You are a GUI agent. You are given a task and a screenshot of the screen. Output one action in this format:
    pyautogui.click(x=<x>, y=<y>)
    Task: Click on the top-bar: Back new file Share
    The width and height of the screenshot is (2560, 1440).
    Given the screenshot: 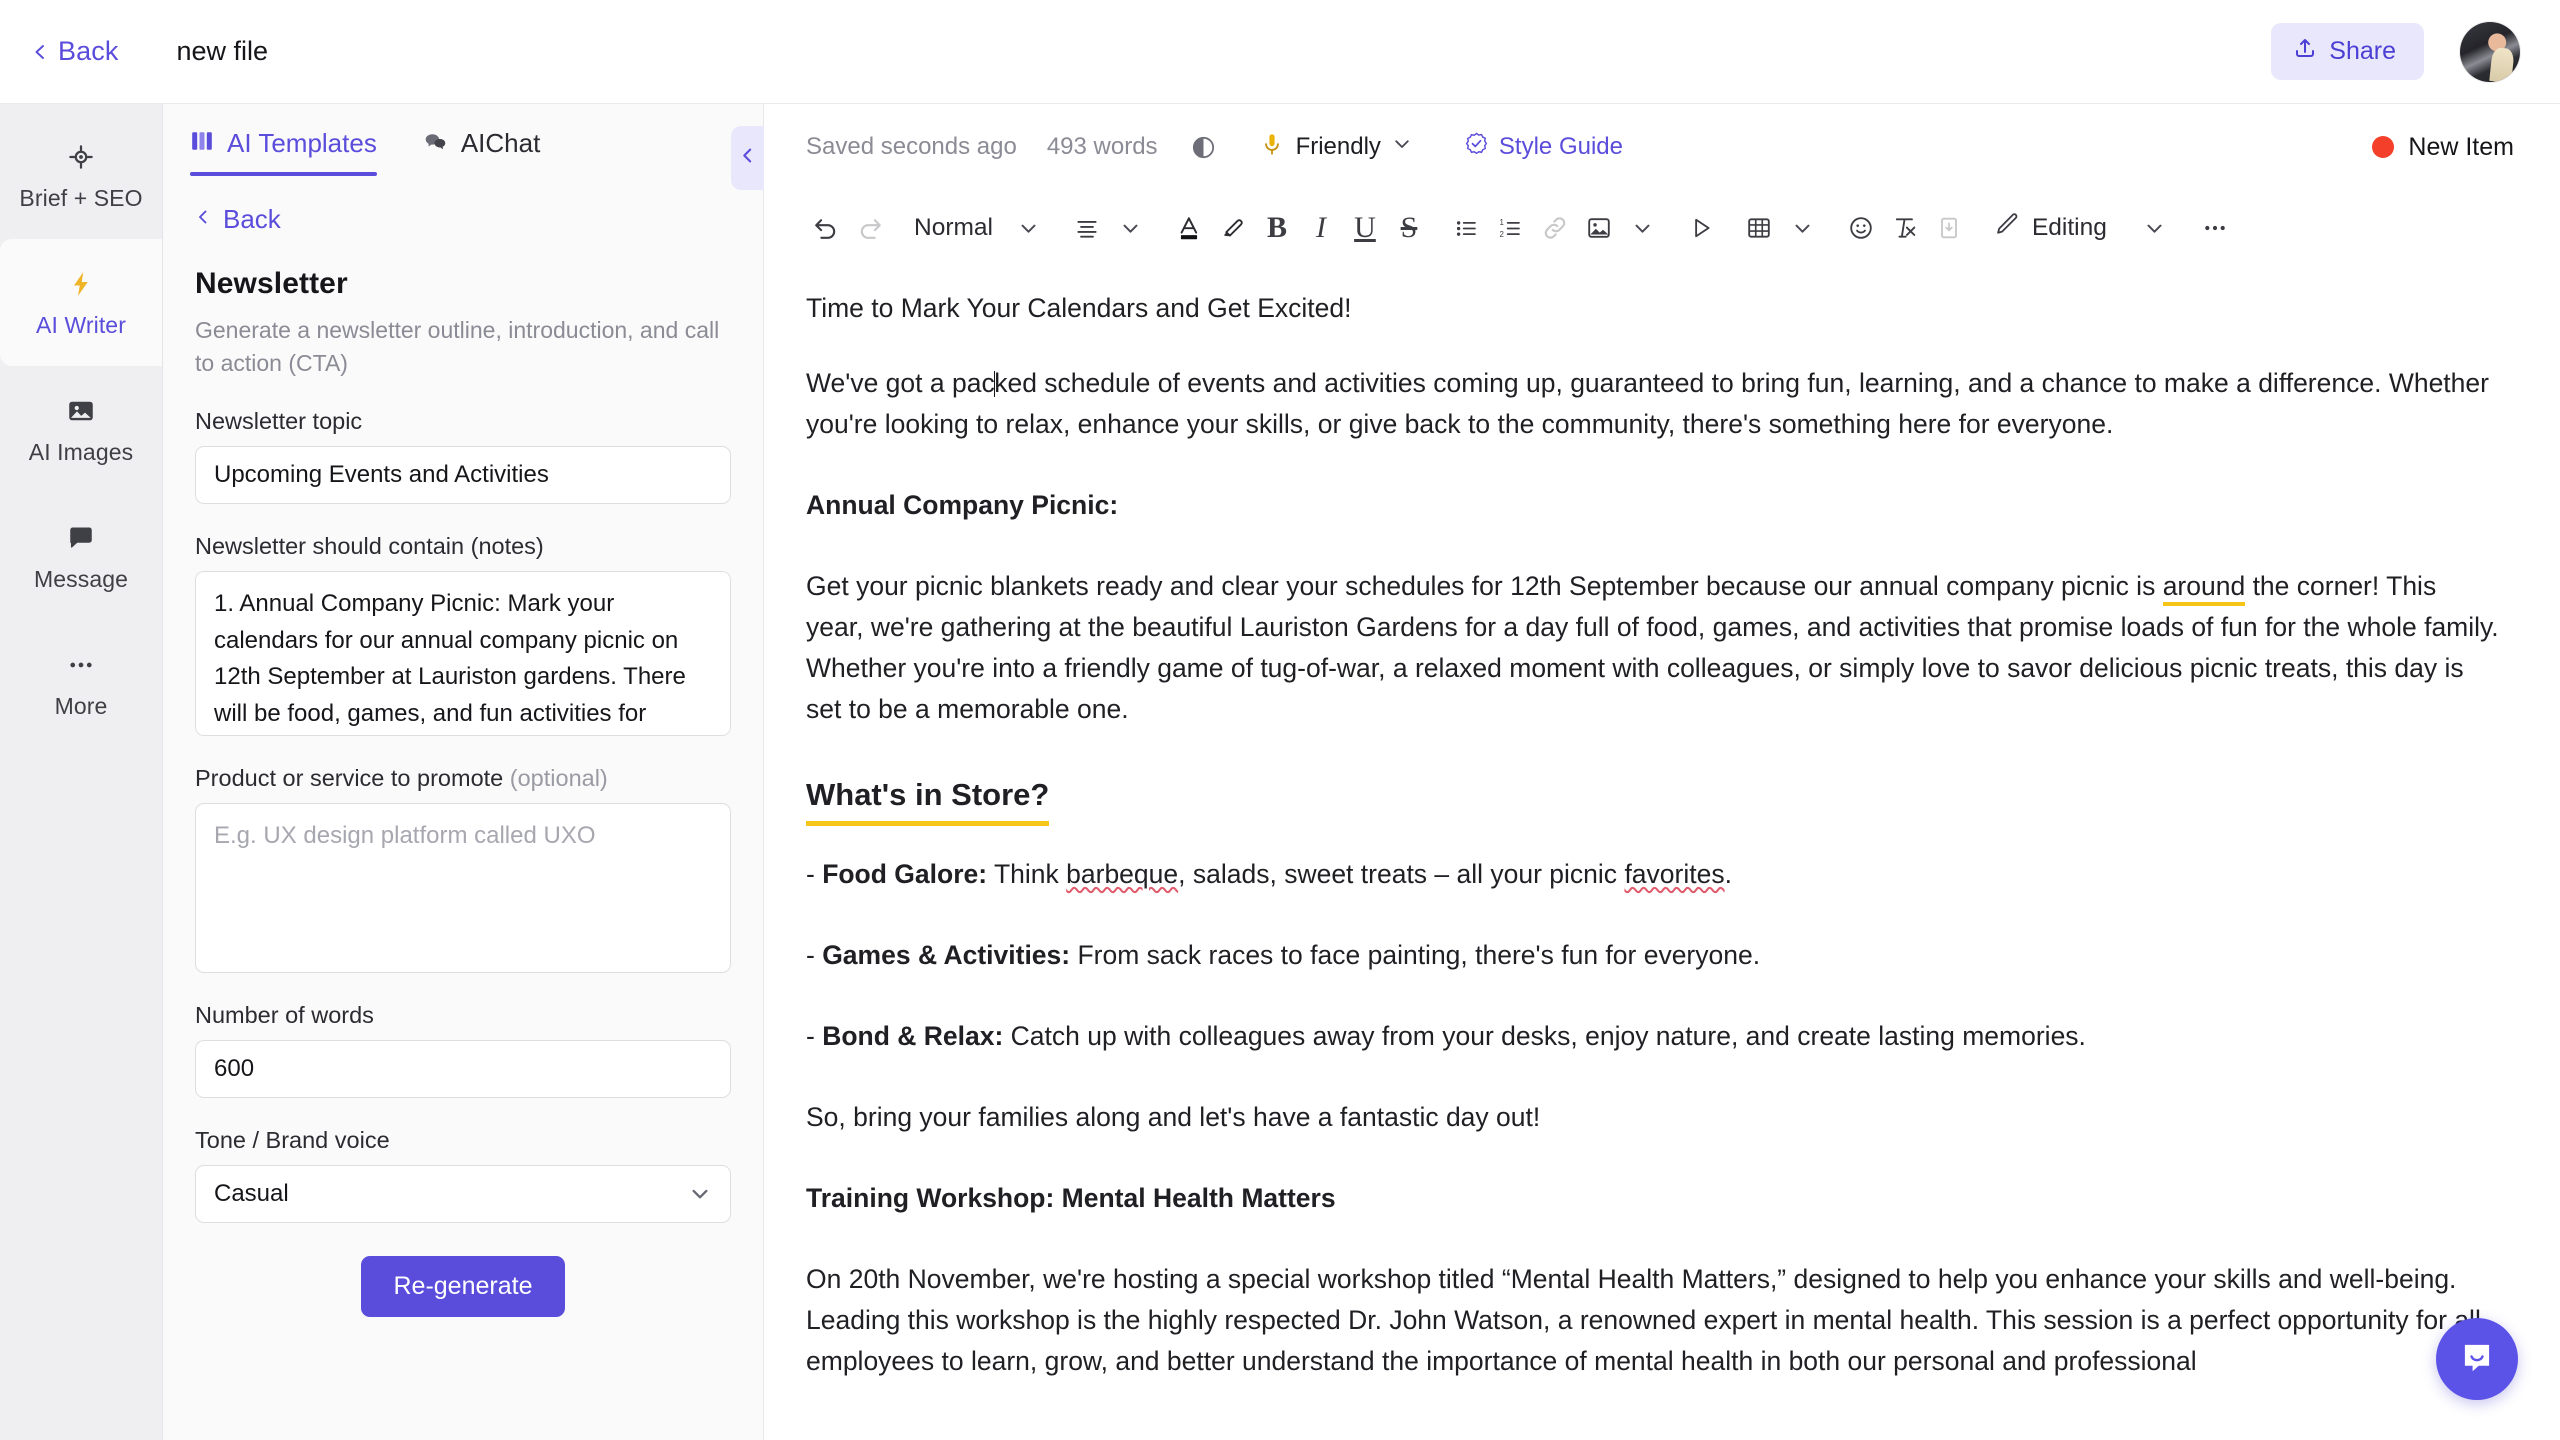 What is the action you would take?
    pyautogui.click(x=1280, y=52)
    